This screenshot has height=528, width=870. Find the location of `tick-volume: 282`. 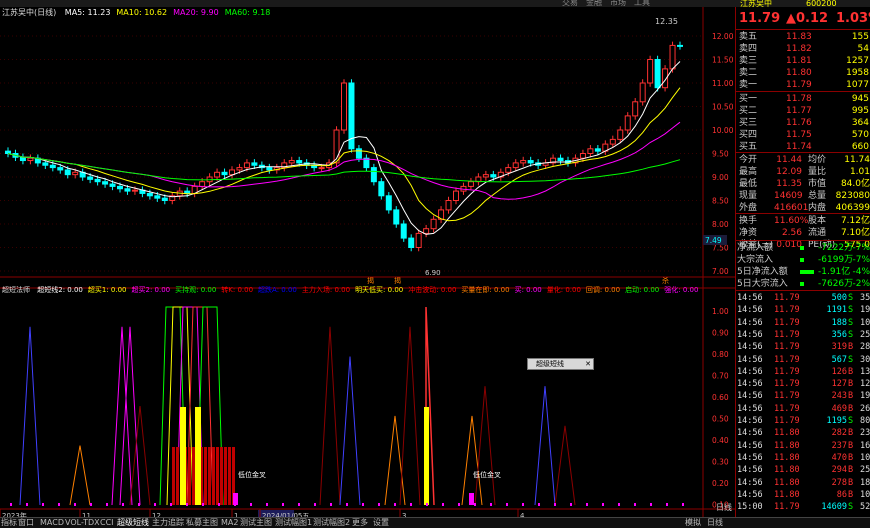

tick-volume: 282 is located at coordinates (839, 433).